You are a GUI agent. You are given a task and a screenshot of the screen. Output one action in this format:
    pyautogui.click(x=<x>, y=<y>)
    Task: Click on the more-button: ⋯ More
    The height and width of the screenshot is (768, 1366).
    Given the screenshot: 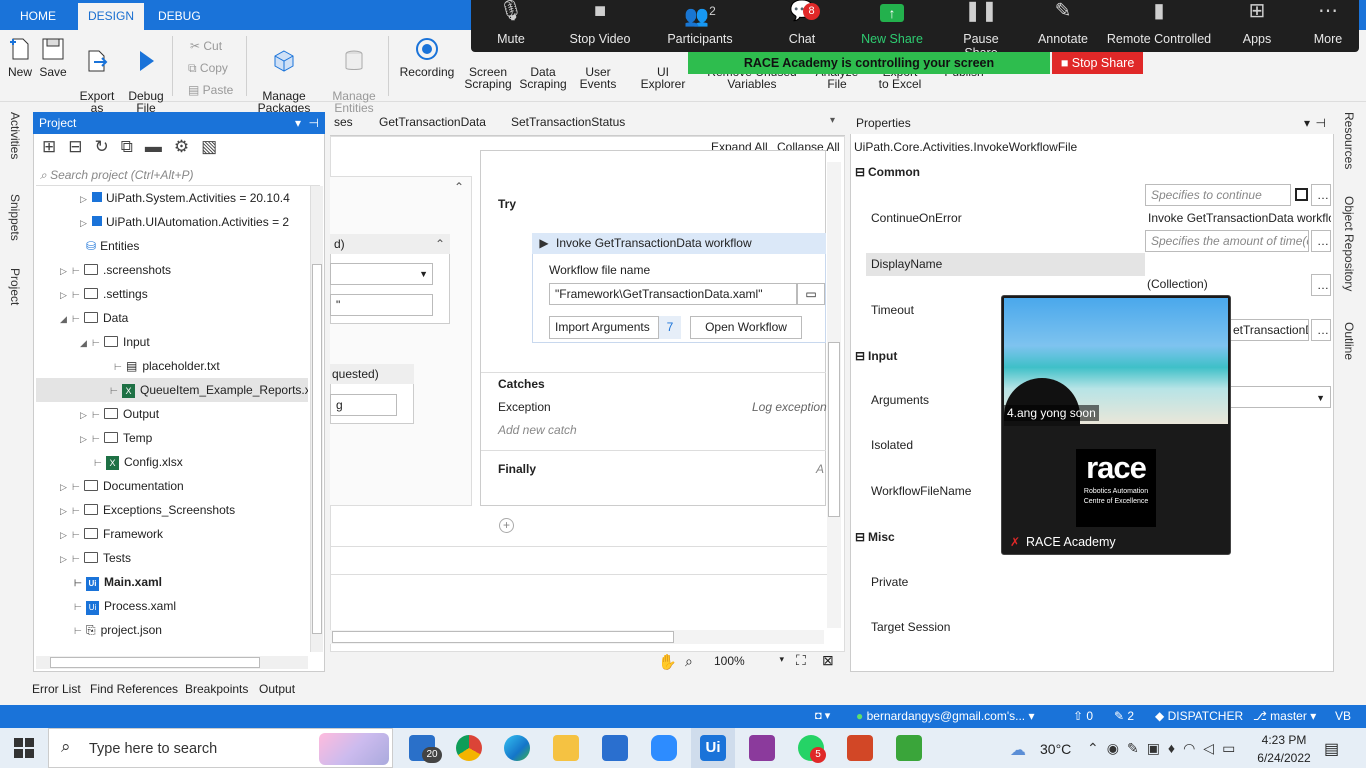 What is the action you would take?
    pyautogui.click(x=1328, y=23)
    